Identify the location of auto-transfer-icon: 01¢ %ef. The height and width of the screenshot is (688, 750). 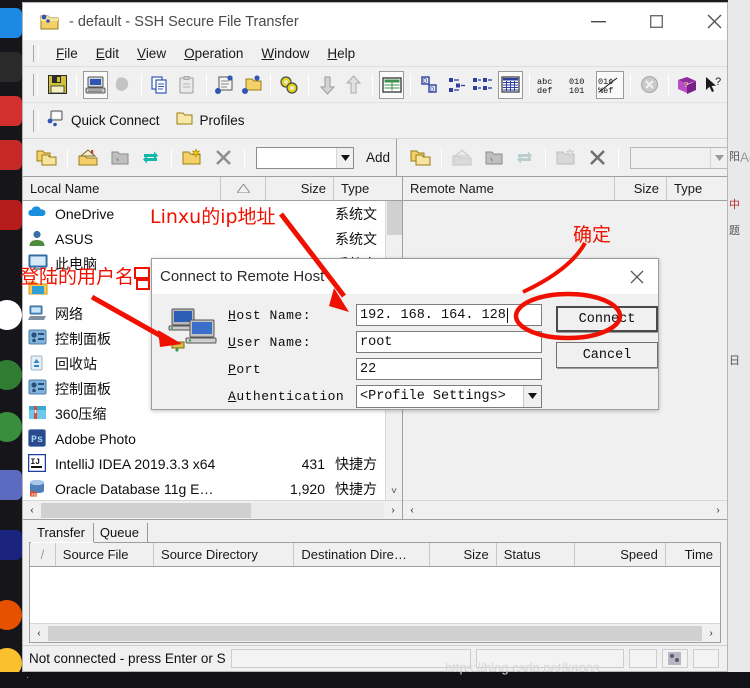
(609, 84).